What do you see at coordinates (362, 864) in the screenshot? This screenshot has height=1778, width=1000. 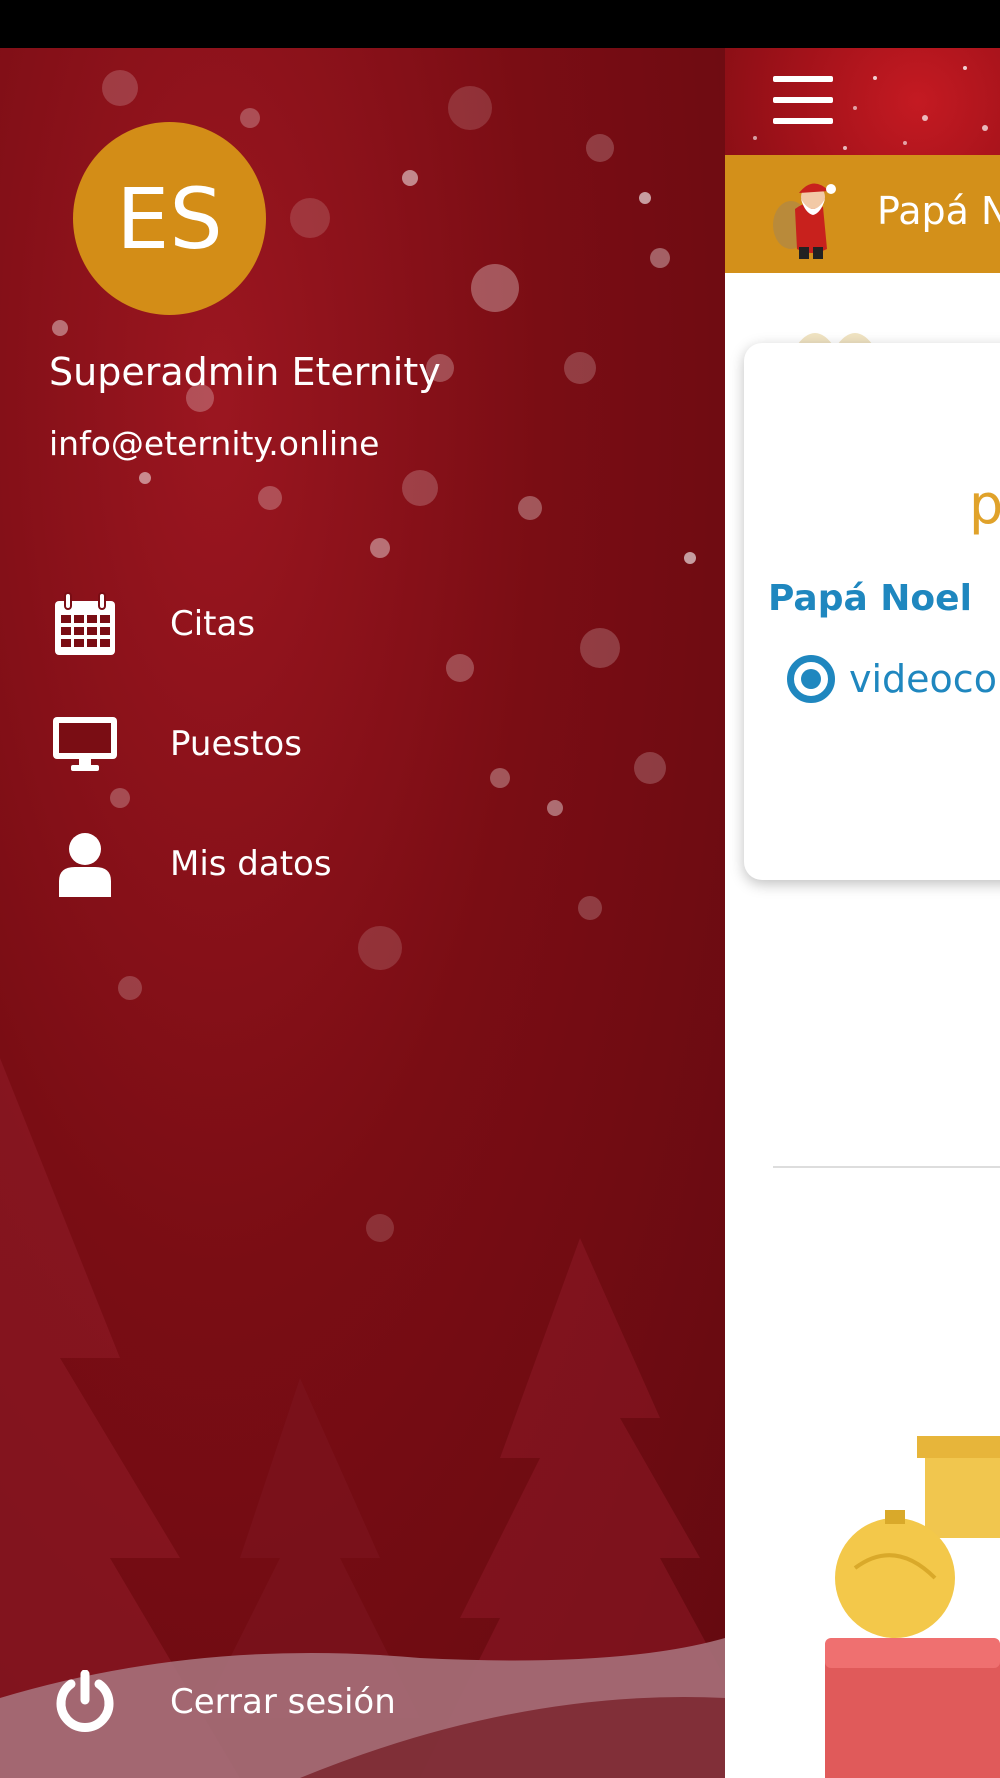 I see `menu-item-mis-datos: Mis datos` at bounding box center [362, 864].